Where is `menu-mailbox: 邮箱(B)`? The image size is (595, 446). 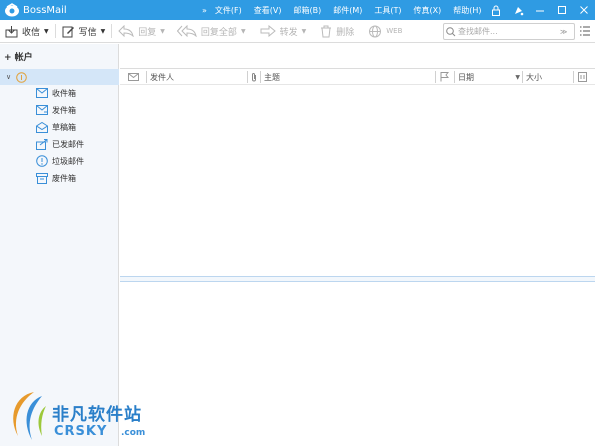
menu-mailbox: 邮箱(B) is located at coordinates (307, 10).